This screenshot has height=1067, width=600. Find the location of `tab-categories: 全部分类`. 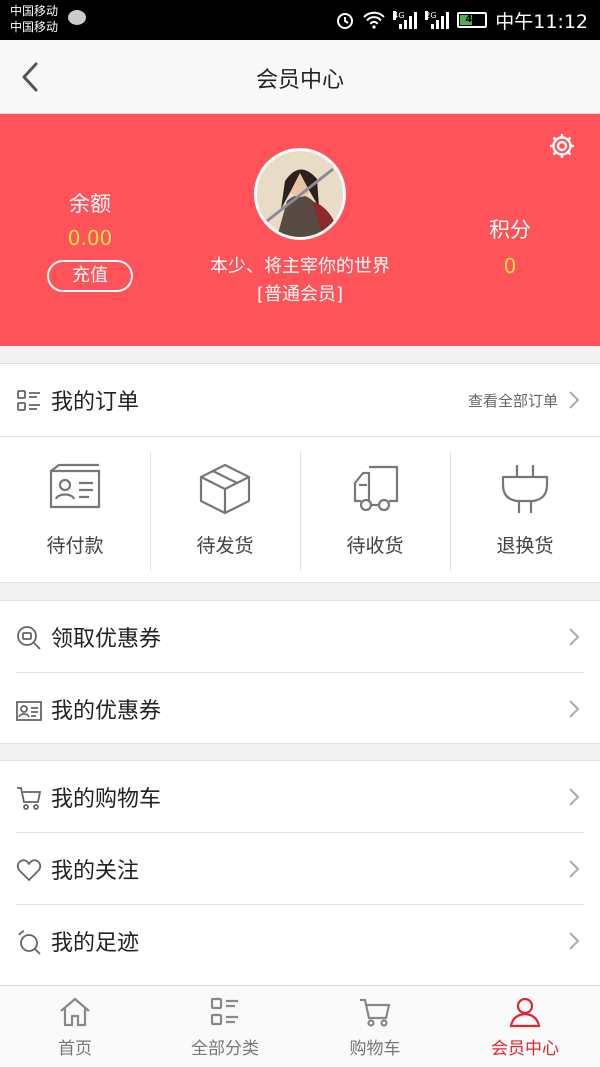

tab-categories: 全部分类 is located at coordinates (225, 1026).